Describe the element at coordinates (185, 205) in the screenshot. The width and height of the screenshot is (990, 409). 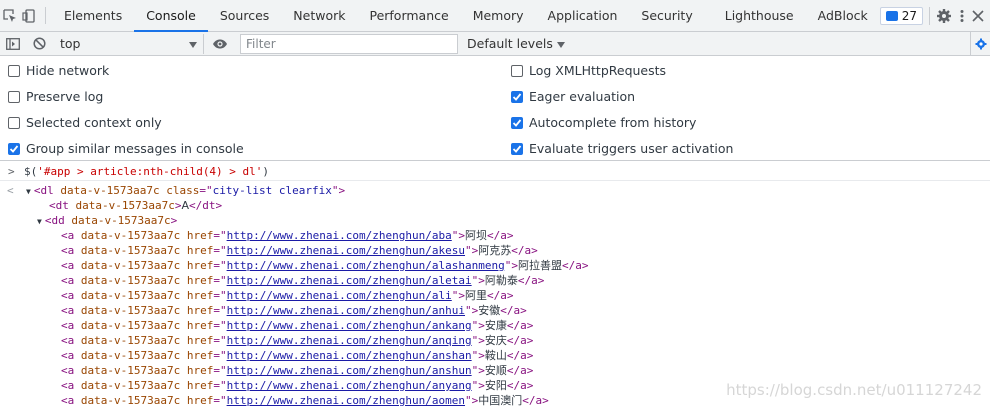
I see `dt-text: A` at that location.